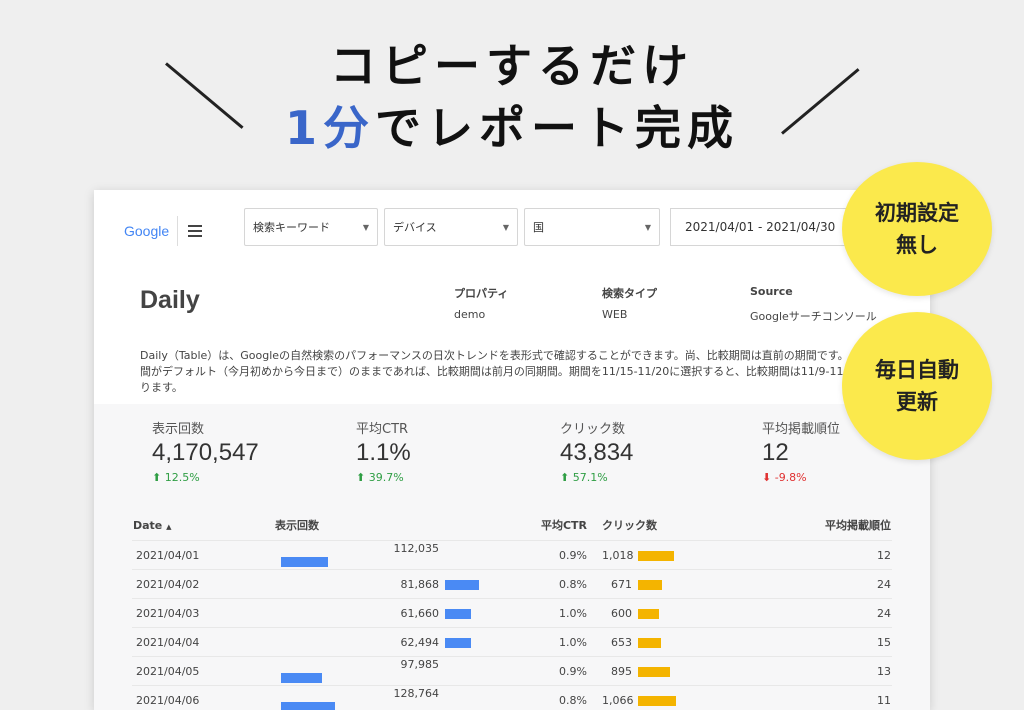 This screenshot has width=1024, height=710. Describe the element at coordinates (407, 642) in the screenshot. I see `cell-impressions-value: 62,494` at that location.